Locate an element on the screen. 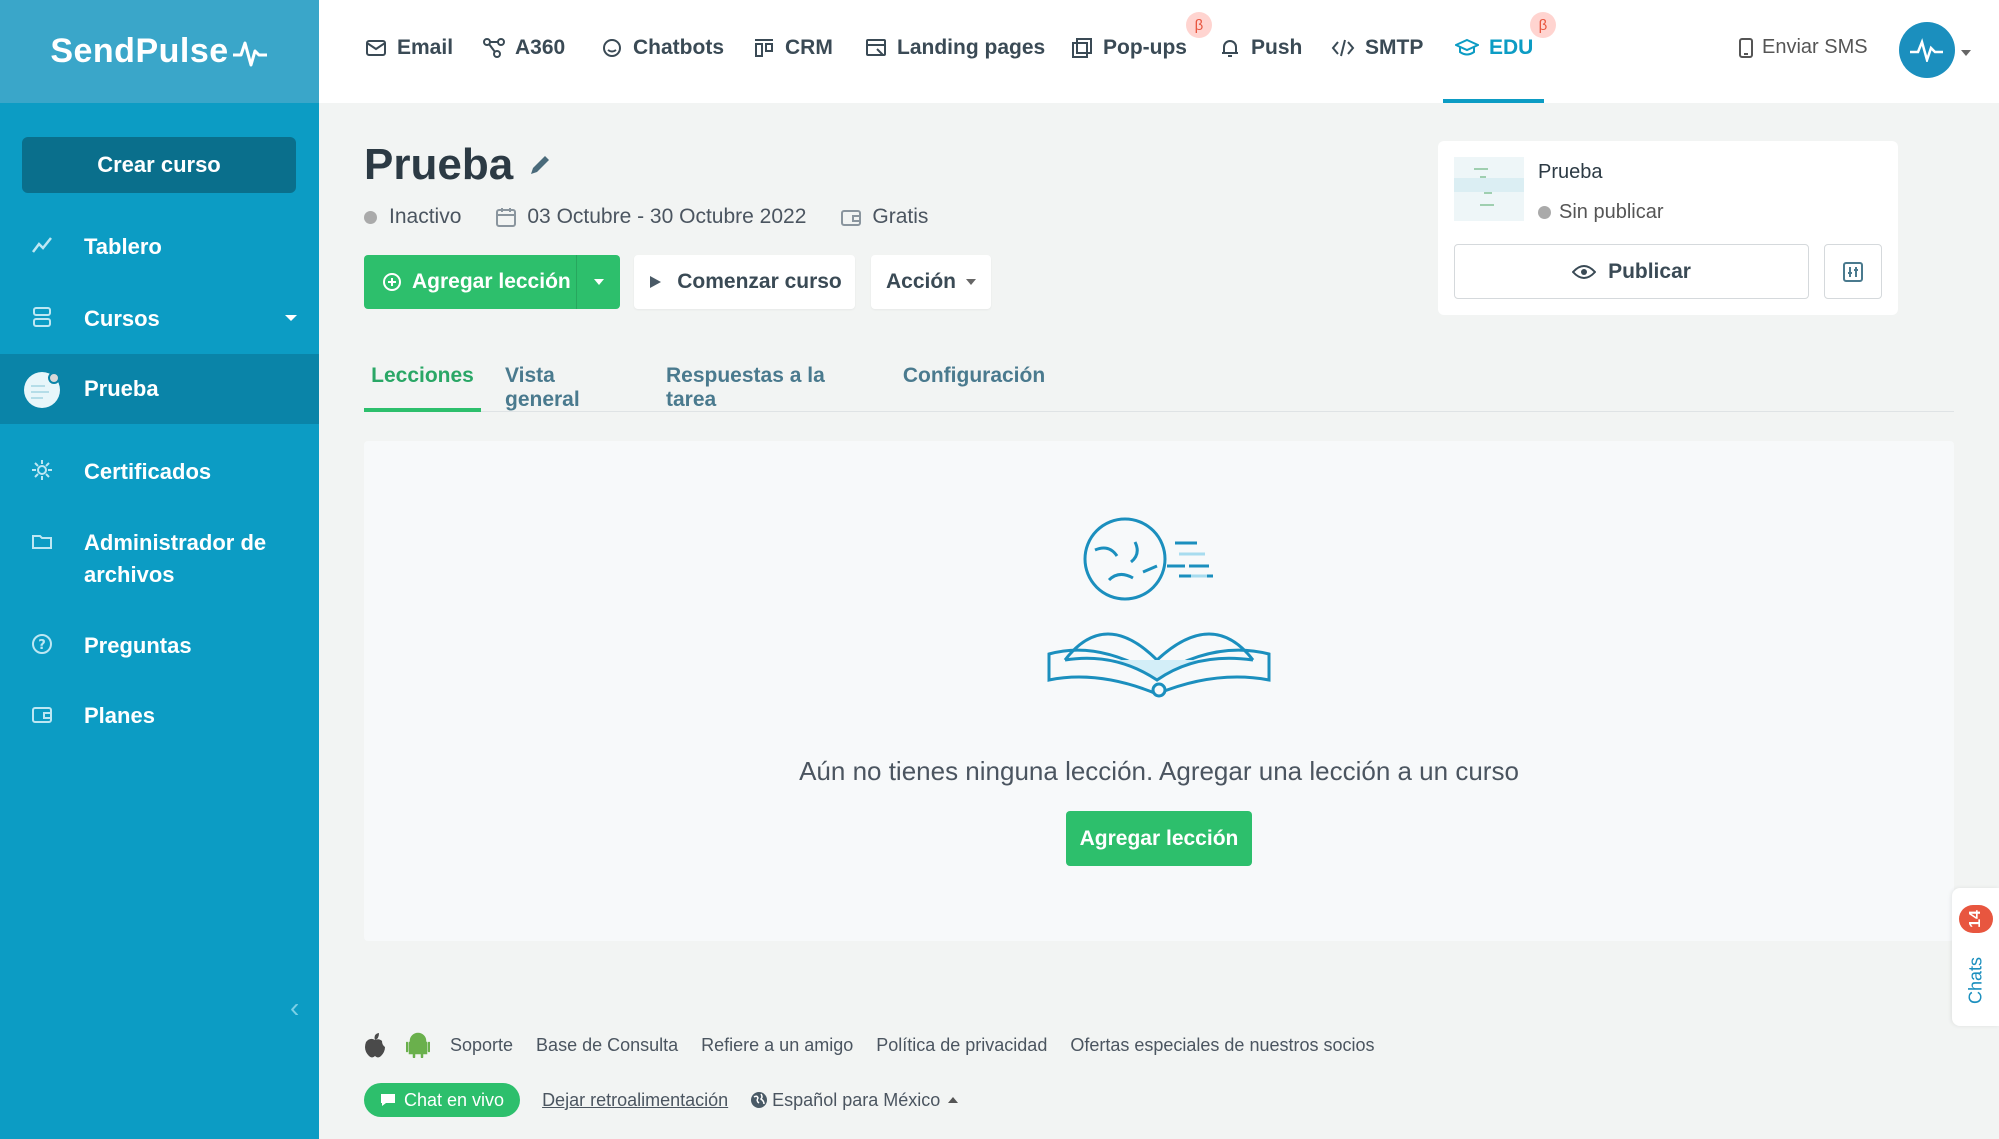 This screenshot has width=1999, height=1139. chart-line-icon is located at coordinates (42, 244).